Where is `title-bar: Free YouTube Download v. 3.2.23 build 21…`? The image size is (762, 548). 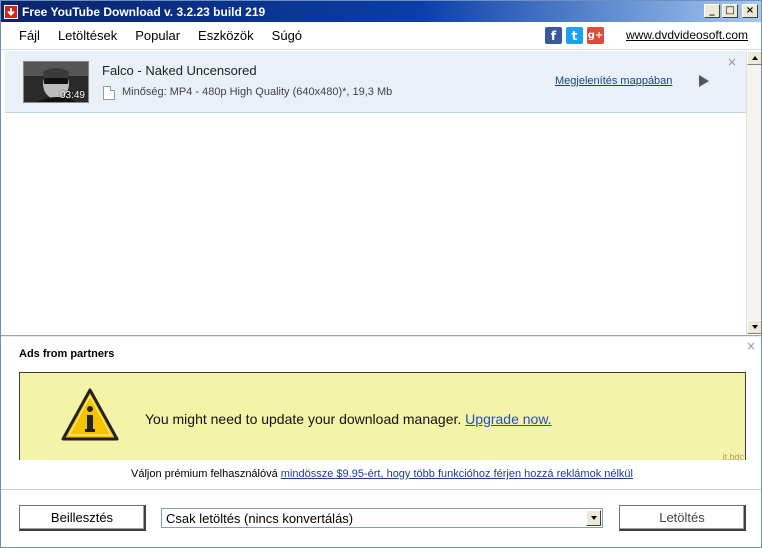
title-bar: Free YouTube Download v. 3.2.23 build 21… is located at coordinates (381, 11).